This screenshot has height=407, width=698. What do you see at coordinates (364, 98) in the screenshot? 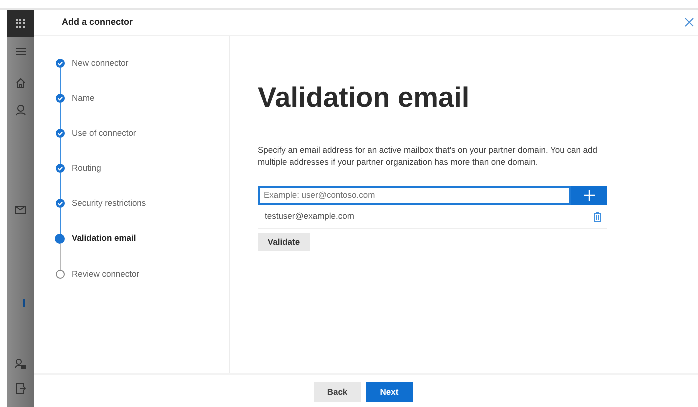
I see `page-heading: Validation email` at bounding box center [364, 98].